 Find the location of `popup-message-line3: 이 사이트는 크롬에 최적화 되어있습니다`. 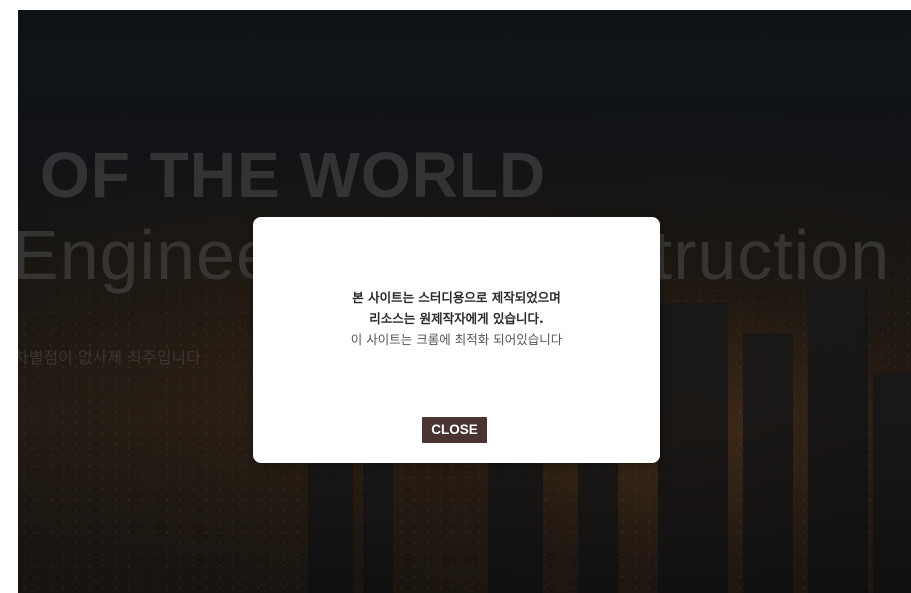

popup-message-line3: 이 사이트는 크롬에 최적화 되어있습니다 is located at coordinates (456, 339).